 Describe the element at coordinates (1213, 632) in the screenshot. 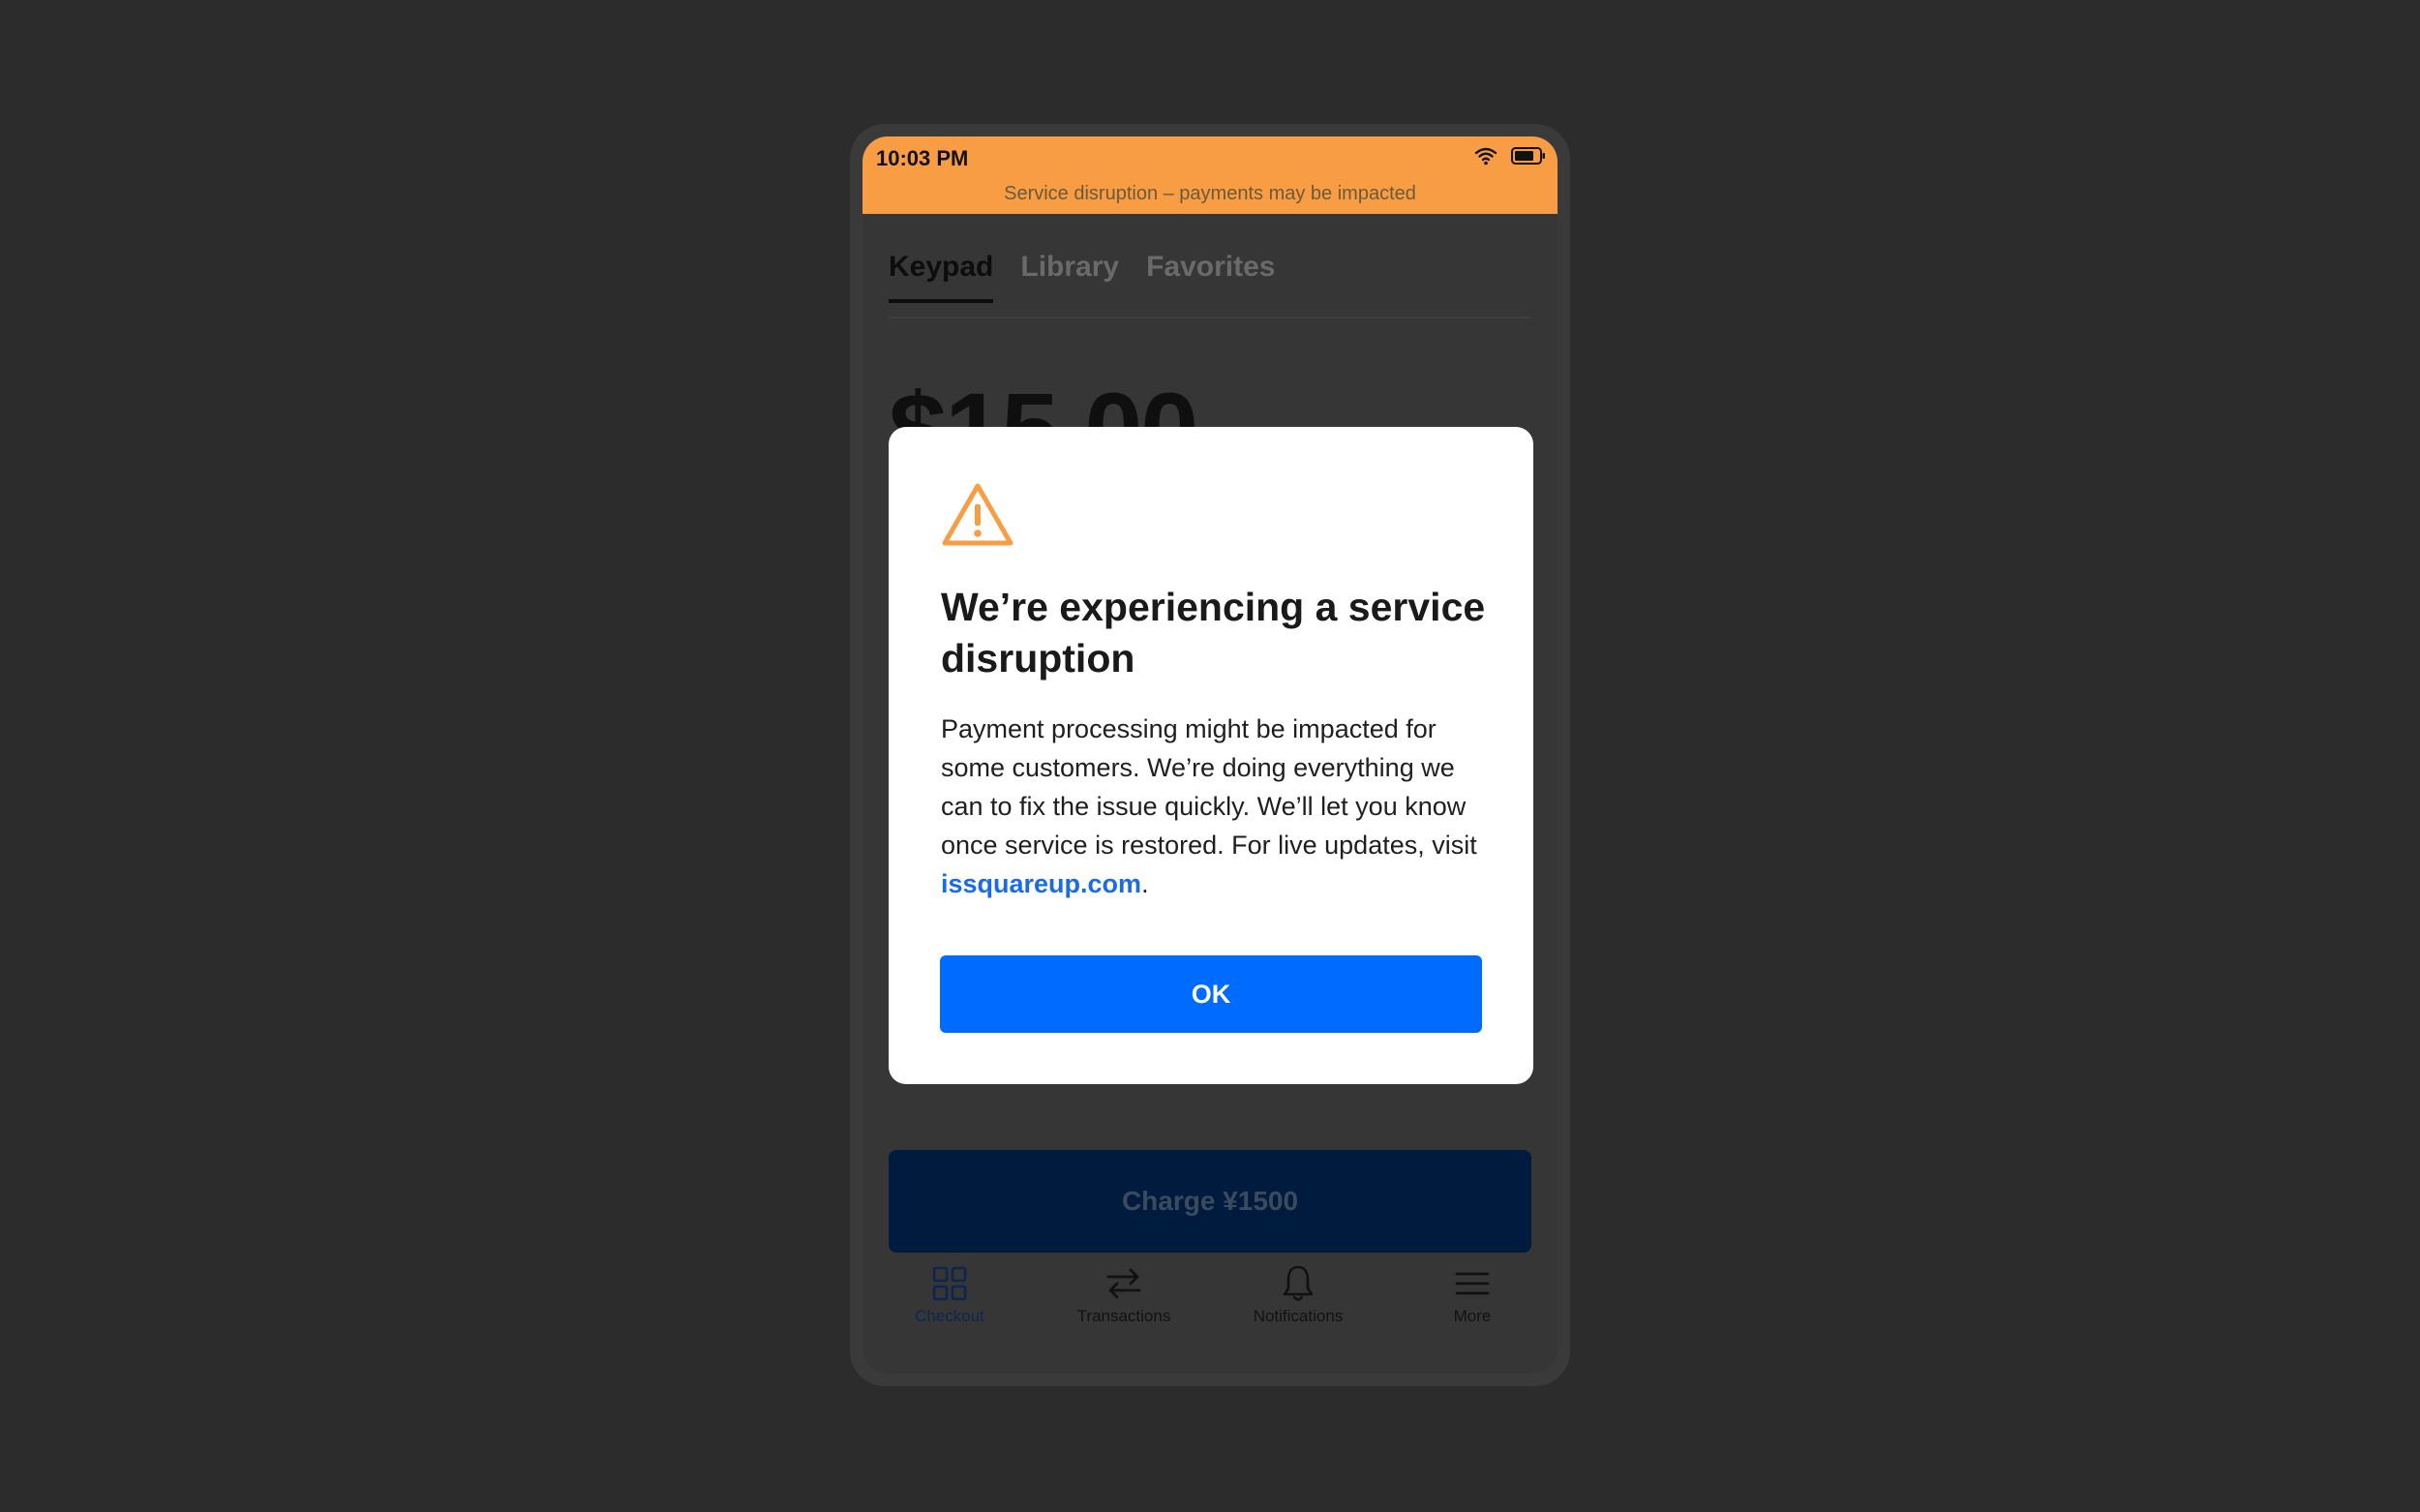

I see `dialog-title: We’re experiencing a service disruption` at that location.